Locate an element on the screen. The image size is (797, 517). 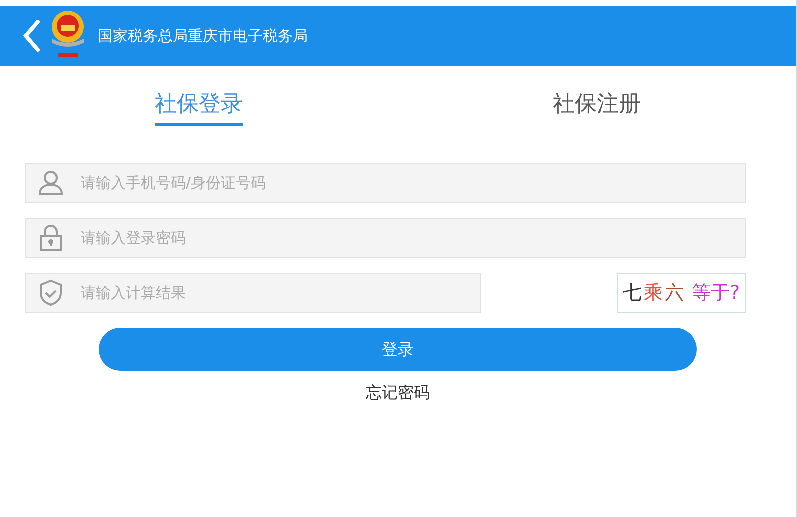
header-title: 国家税务总局重庆市电子税务局 is located at coordinates (203, 36).